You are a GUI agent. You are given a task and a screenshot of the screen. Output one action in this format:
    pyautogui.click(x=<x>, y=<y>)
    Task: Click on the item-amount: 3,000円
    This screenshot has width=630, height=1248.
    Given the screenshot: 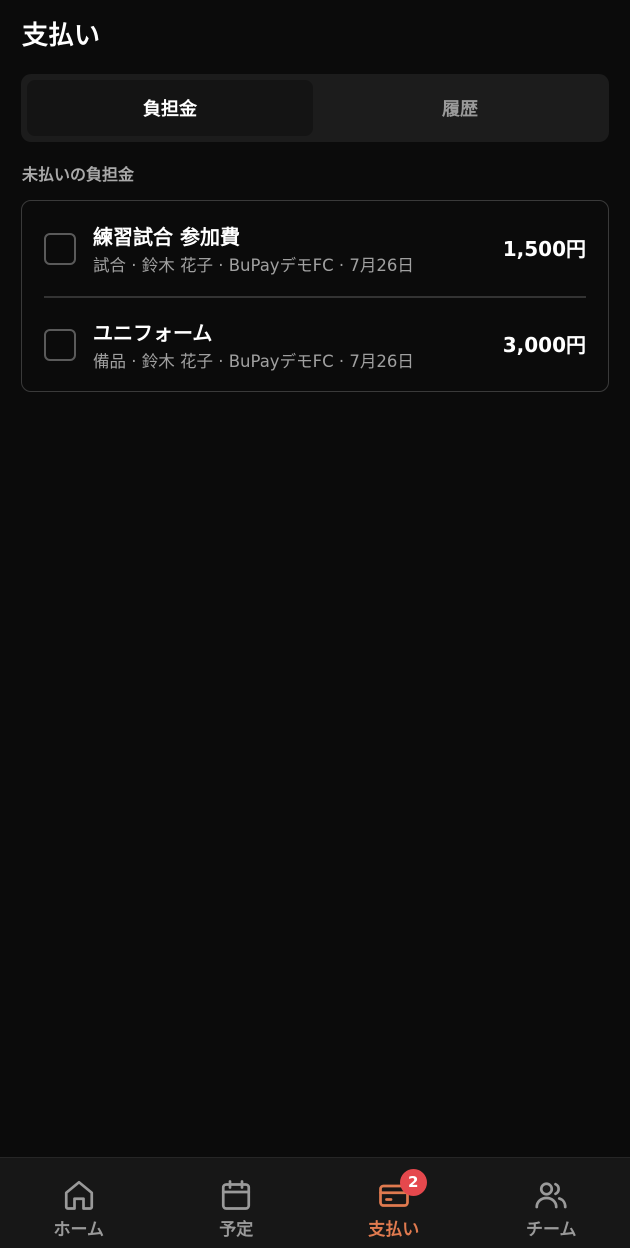 What is the action you would take?
    pyautogui.click(x=544, y=345)
    